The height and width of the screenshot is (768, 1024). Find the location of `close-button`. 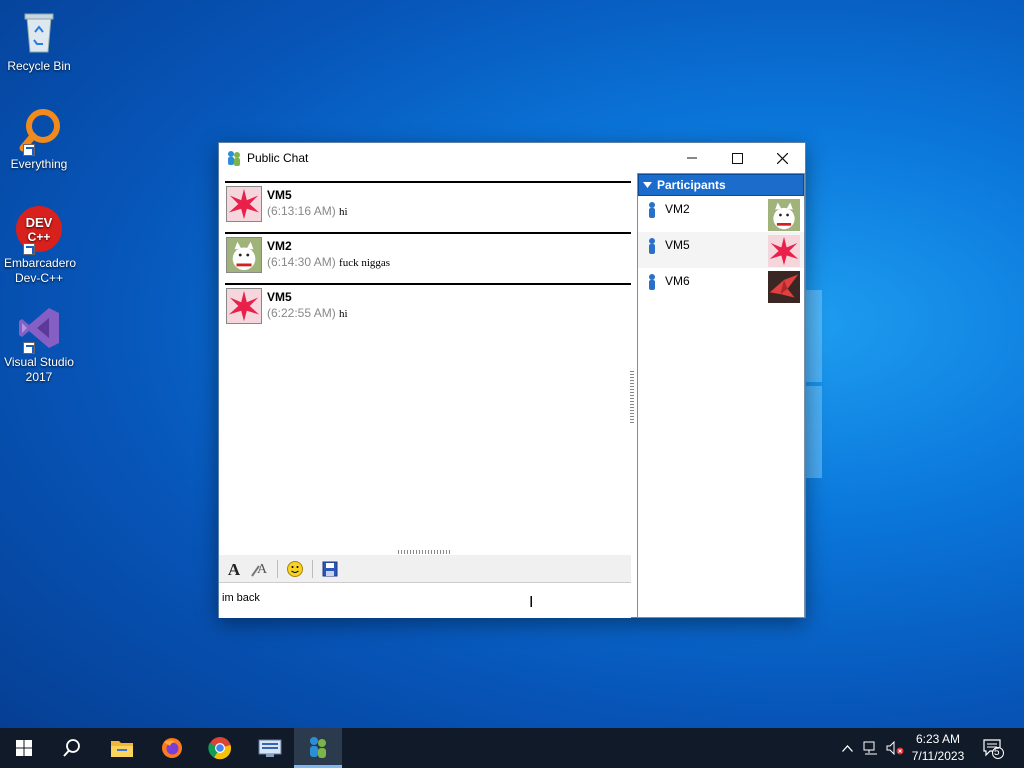

close-button is located at coordinates (782, 158).